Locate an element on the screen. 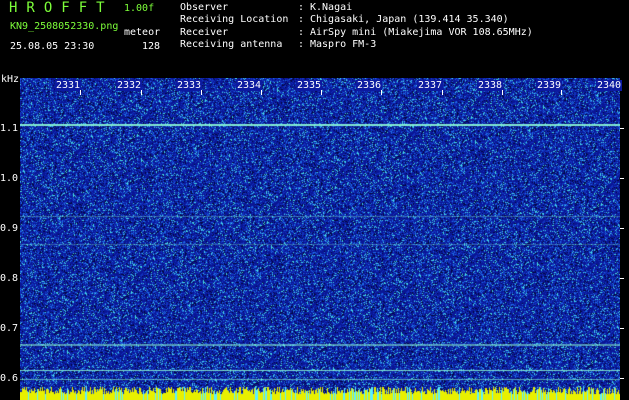 The image size is (629, 400). x-tick-label: 2335 is located at coordinates (309, 85).